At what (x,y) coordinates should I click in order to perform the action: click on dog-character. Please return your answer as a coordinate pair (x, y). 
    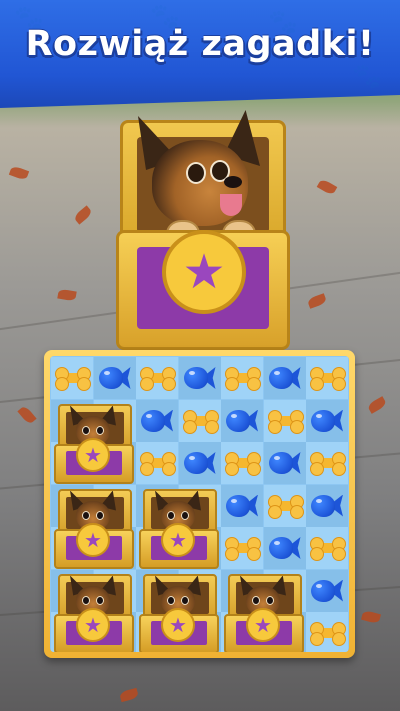
    Looking at the image, I should click on (197, 180).